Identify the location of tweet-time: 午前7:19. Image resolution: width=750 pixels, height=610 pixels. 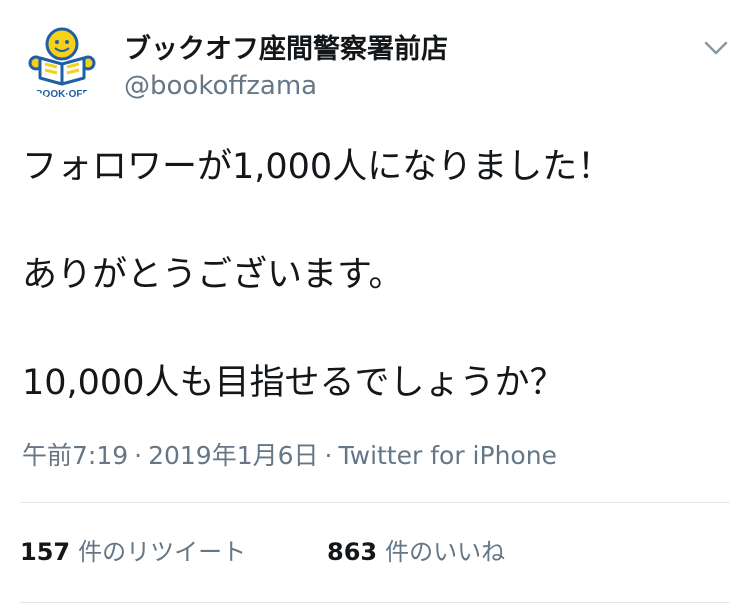
(75, 455).